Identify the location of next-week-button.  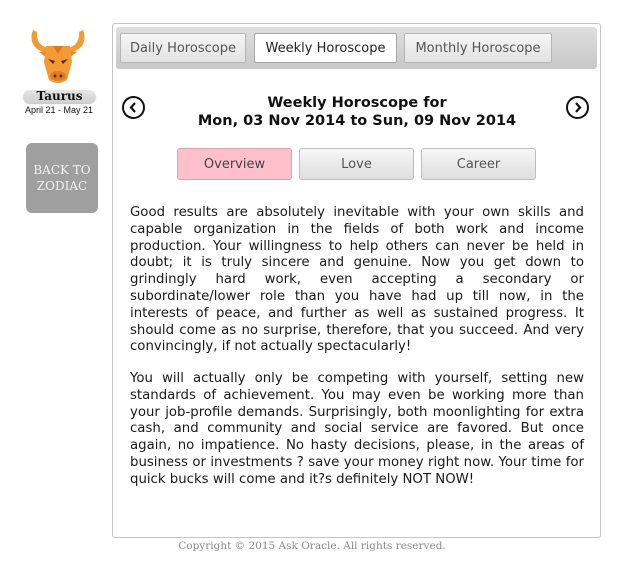
(577, 107).